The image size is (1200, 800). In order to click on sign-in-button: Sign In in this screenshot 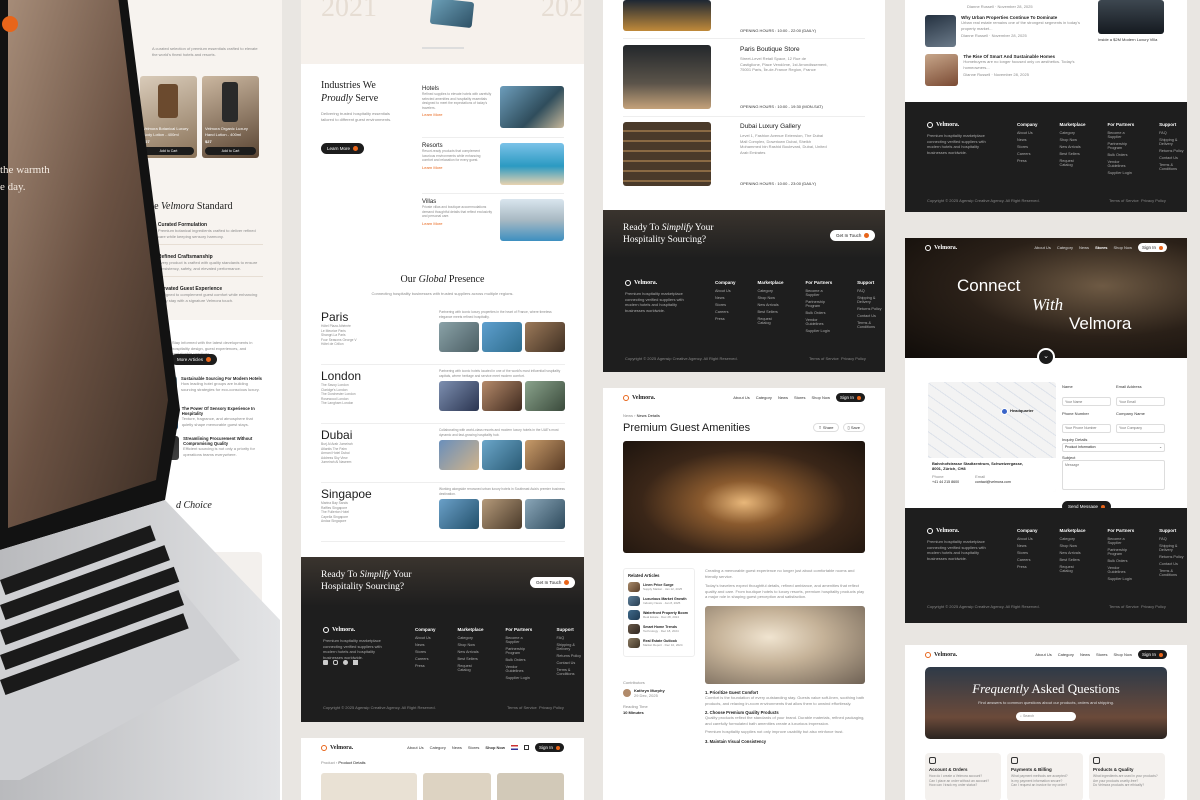, I will do `click(850, 397)`.